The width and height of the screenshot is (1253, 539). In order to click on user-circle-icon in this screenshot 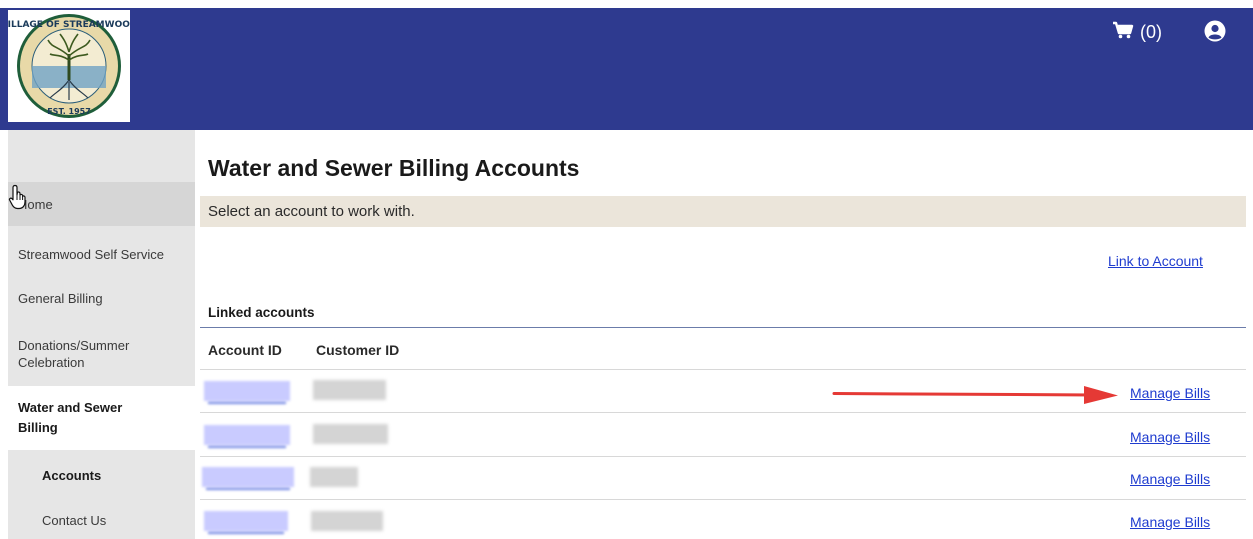, I will do `click(1215, 33)`.